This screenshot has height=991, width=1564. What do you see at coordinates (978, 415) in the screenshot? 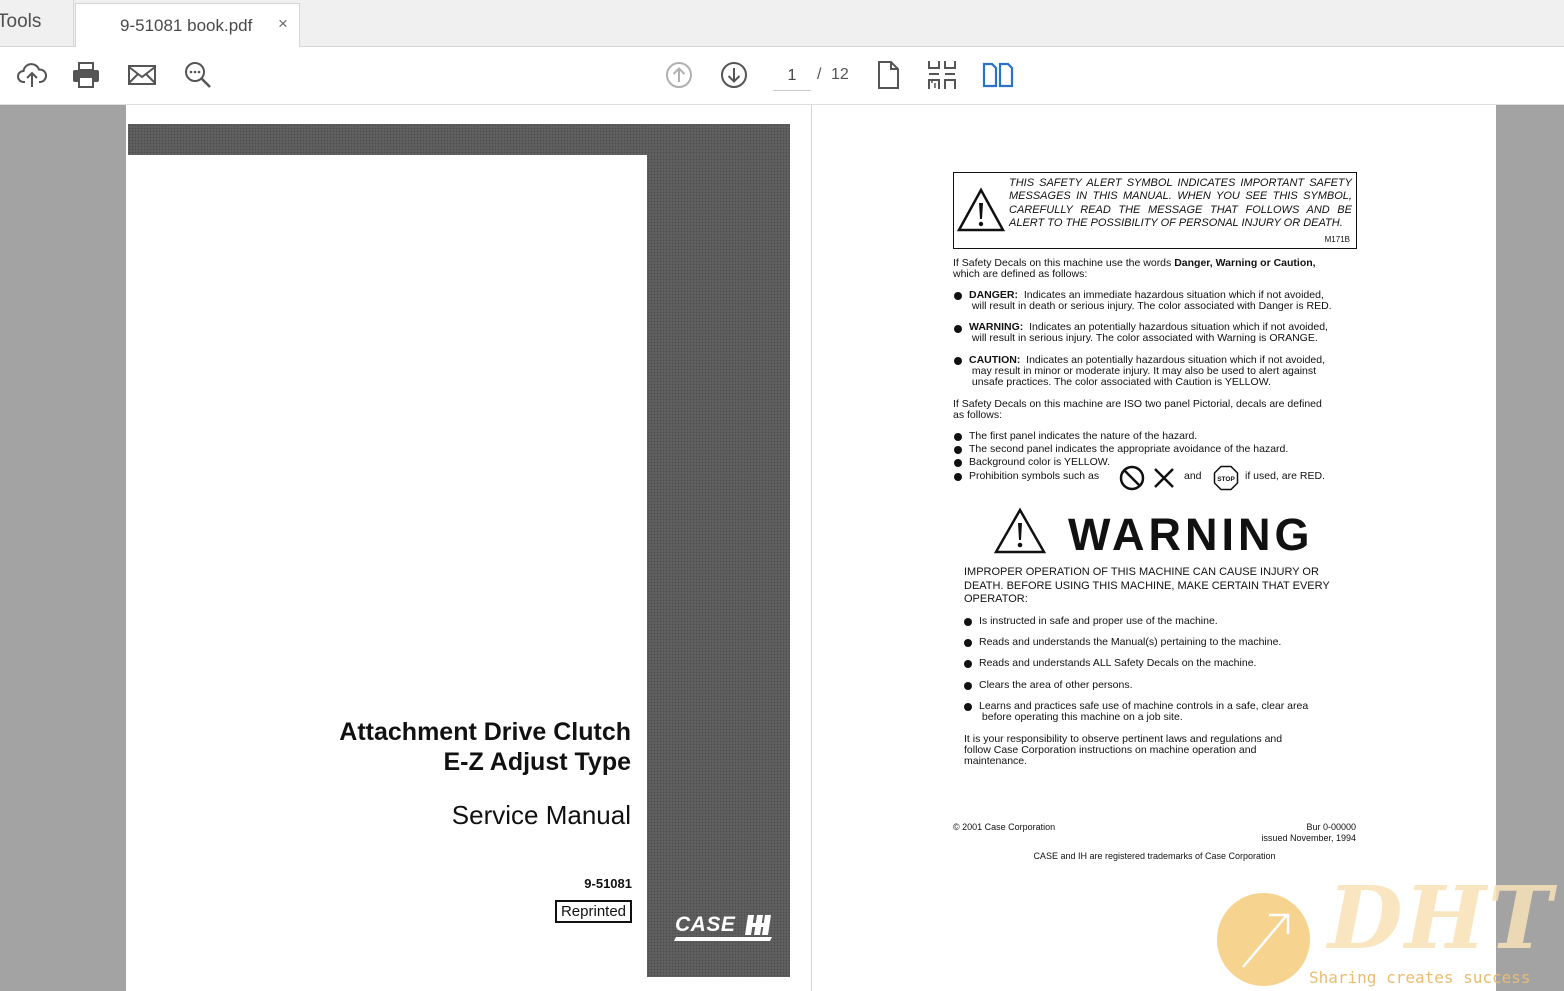
I see `iso-intro-2: as follows:` at bounding box center [978, 415].